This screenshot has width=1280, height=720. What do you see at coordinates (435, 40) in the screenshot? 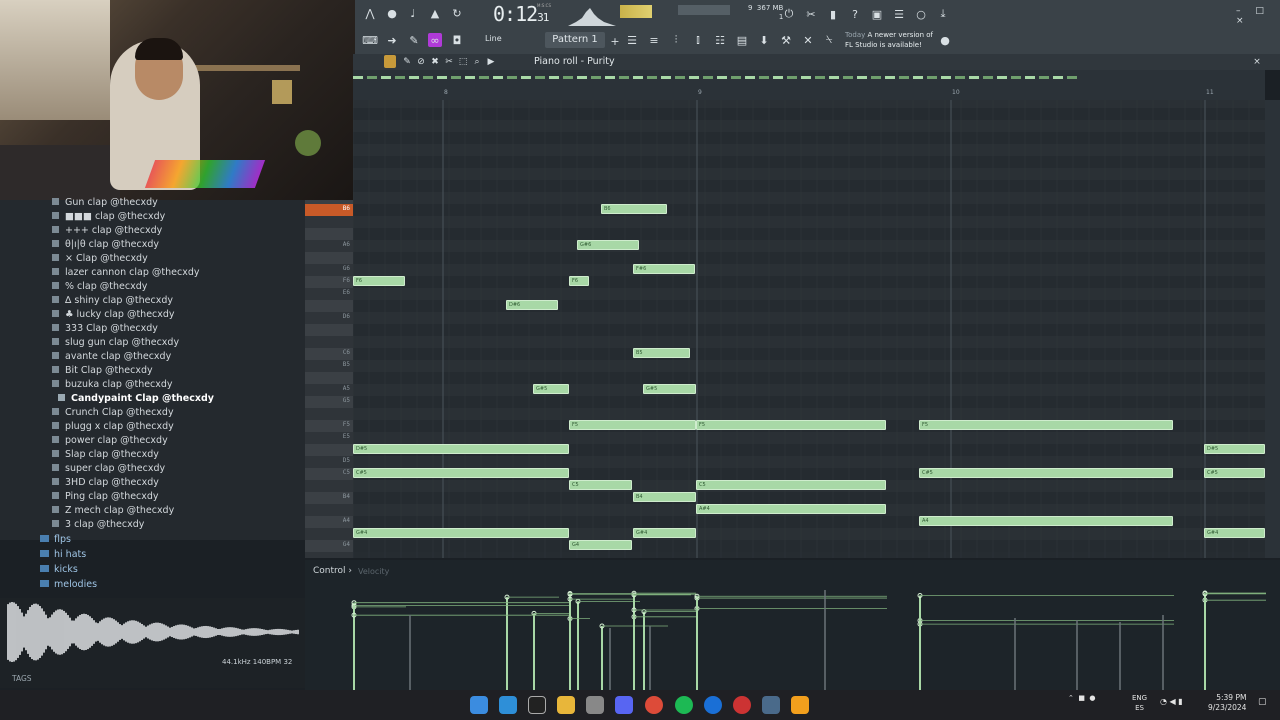
I see `snap-icon: ∞` at bounding box center [435, 40].